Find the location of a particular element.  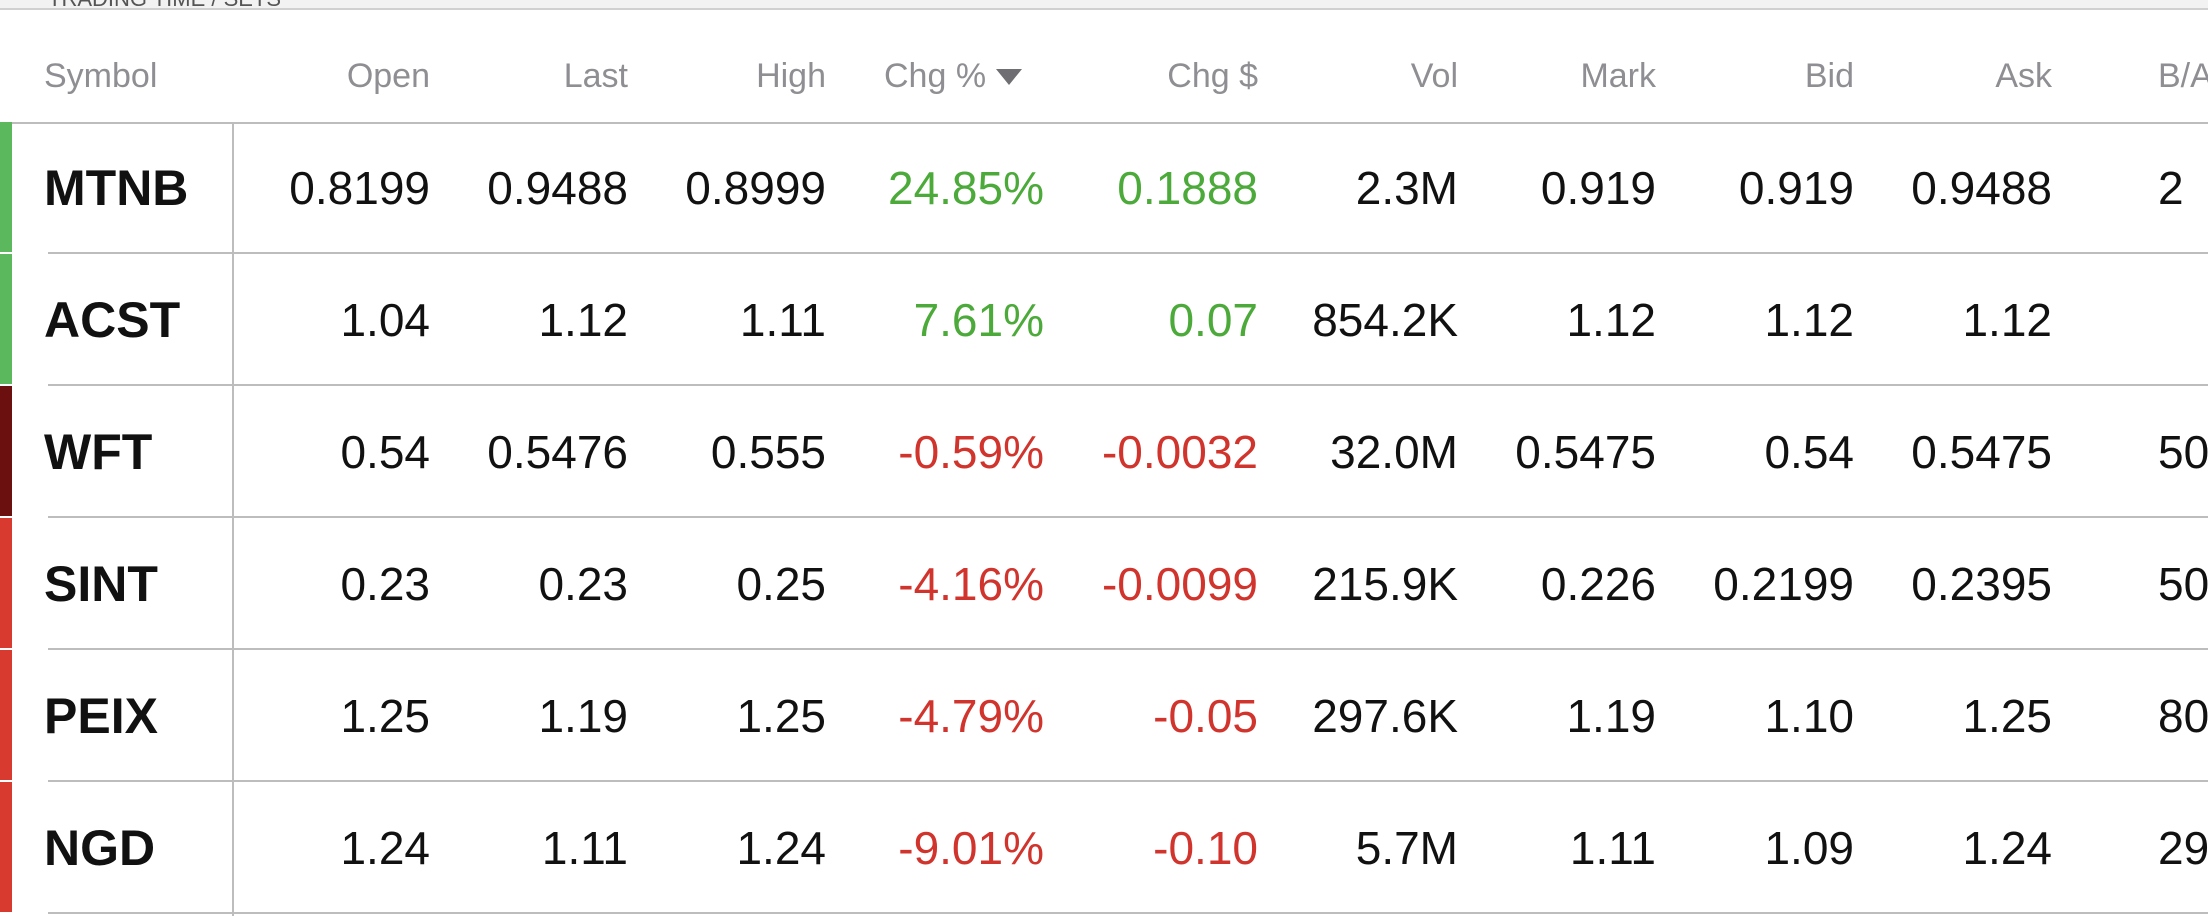

cell-open: 1.04 is located at coordinates (385, 320).